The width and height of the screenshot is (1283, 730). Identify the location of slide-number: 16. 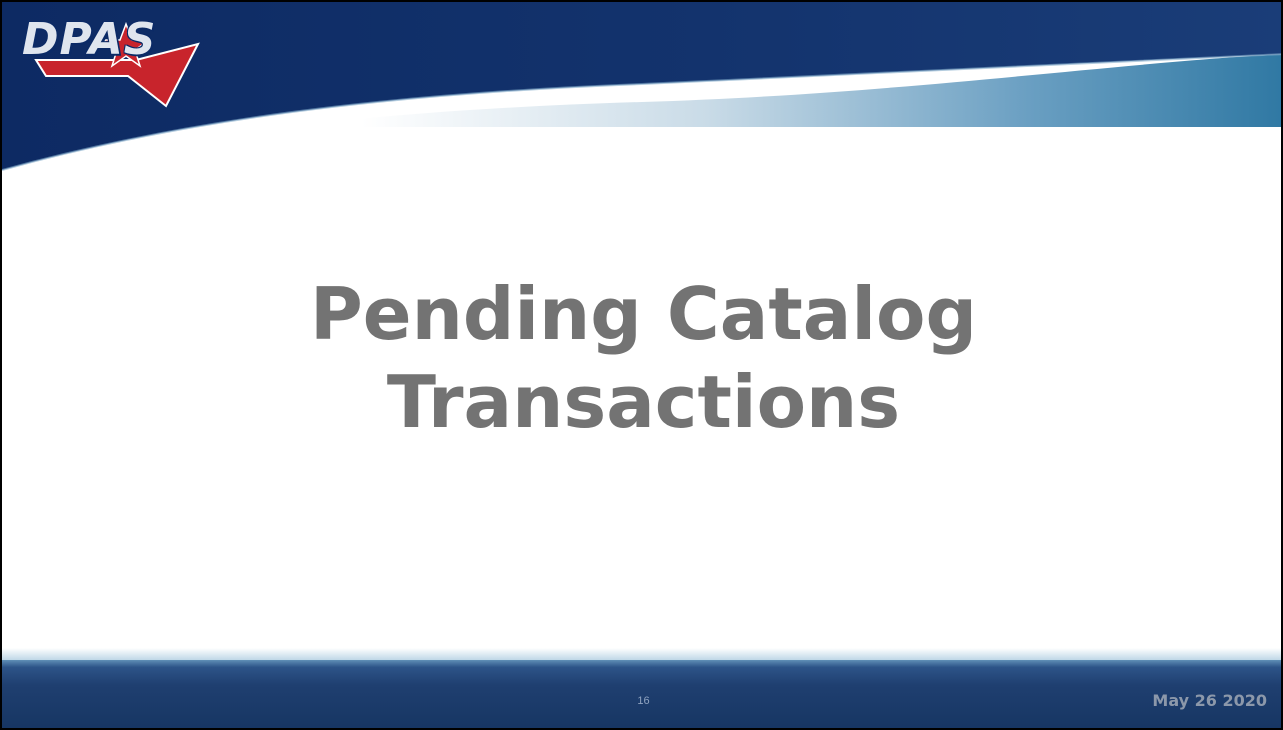
(643, 701).